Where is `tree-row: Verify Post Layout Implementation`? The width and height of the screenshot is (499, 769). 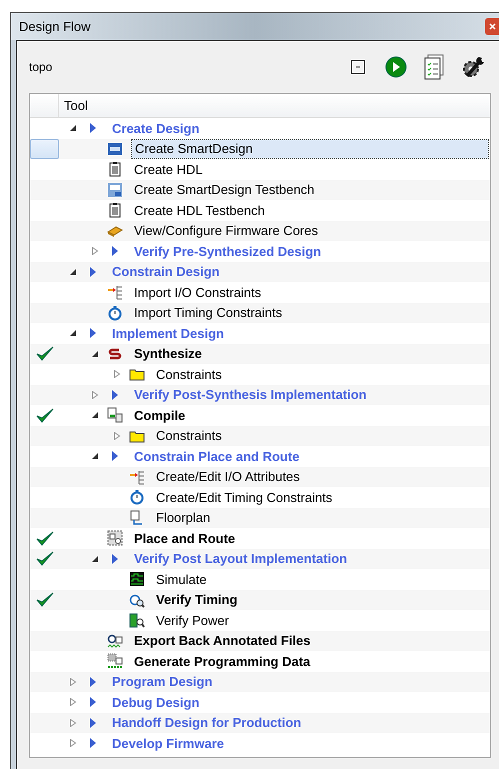
tree-row: Verify Post Layout Implementation is located at coordinates (260, 558).